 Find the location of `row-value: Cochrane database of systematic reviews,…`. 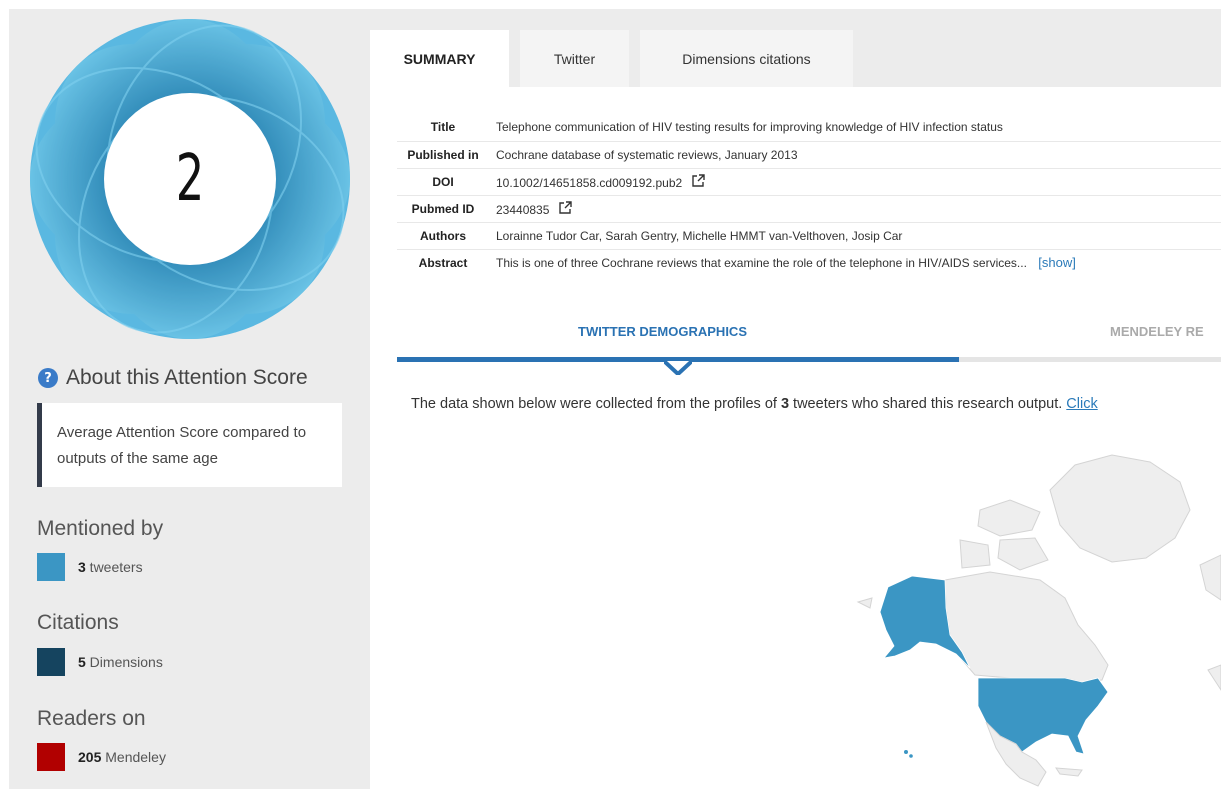

row-value: Cochrane database of systematic reviews,… is located at coordinates (855, 155).